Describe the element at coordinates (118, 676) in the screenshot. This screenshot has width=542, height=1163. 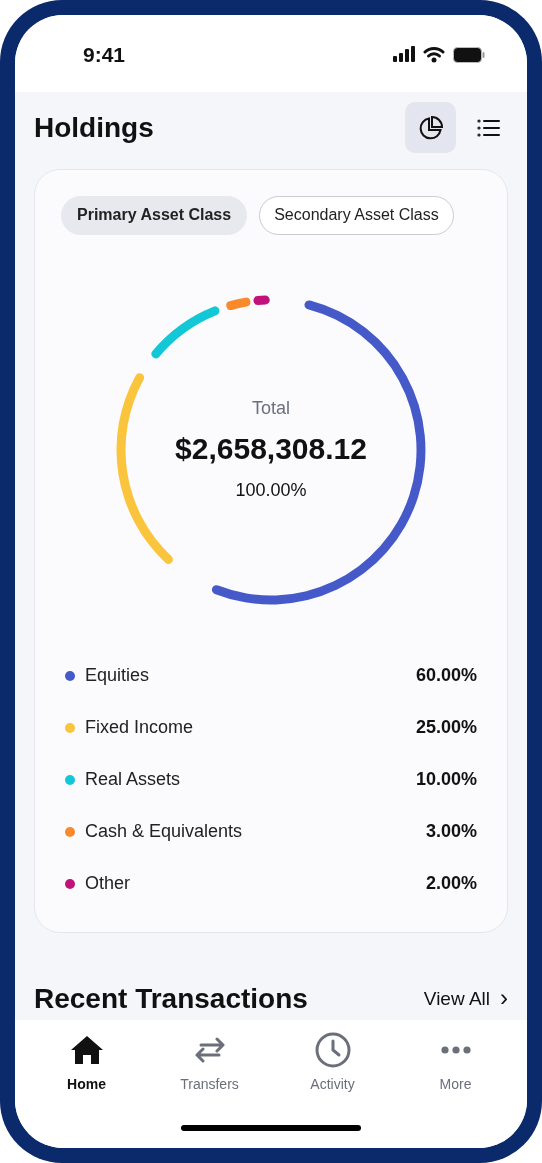
I see `legend-label: Equities` at that location.